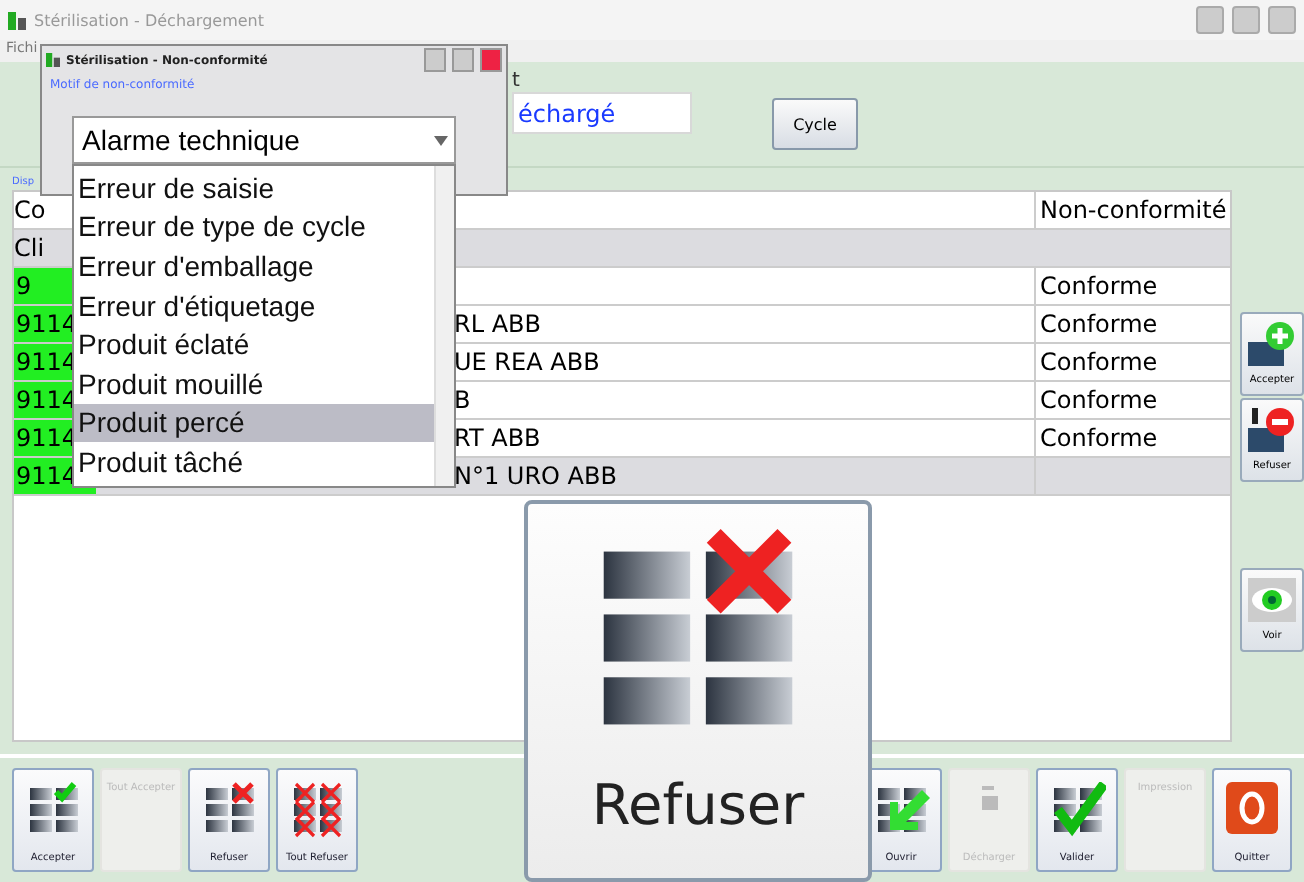 The height and width of the screenshot is (882, 1304). I want to click on table-cell: Cli, so click(29, 248).